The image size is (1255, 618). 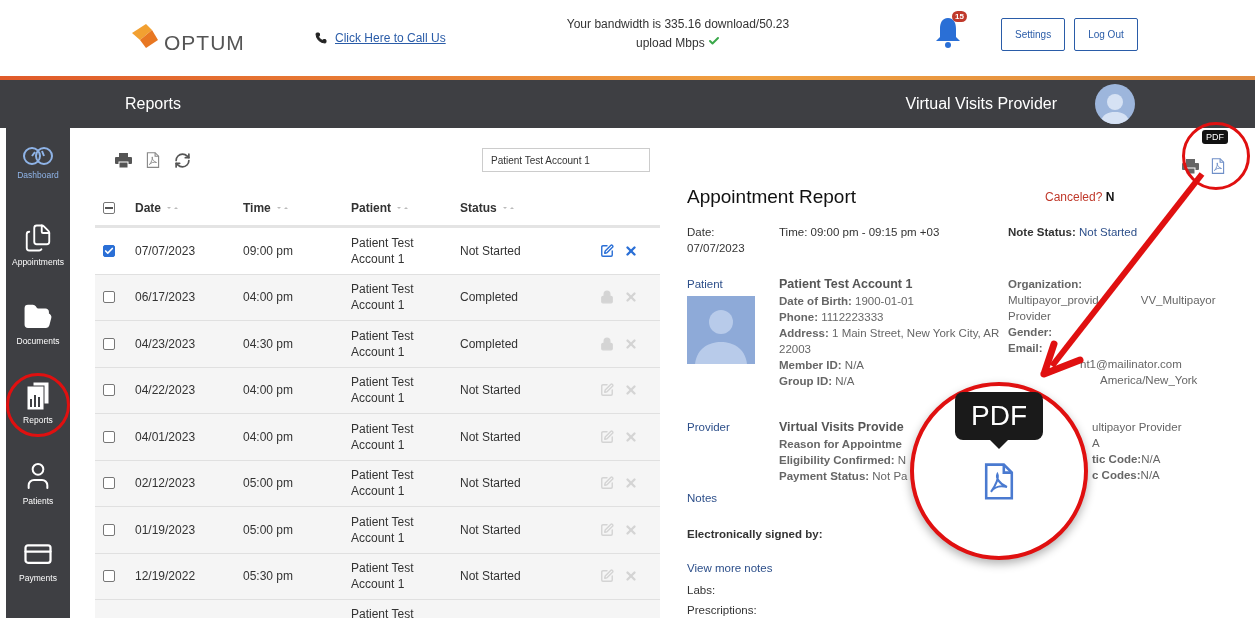 I want to click on time-cell-text: 04:00 pm, so click(x=269, y=436).